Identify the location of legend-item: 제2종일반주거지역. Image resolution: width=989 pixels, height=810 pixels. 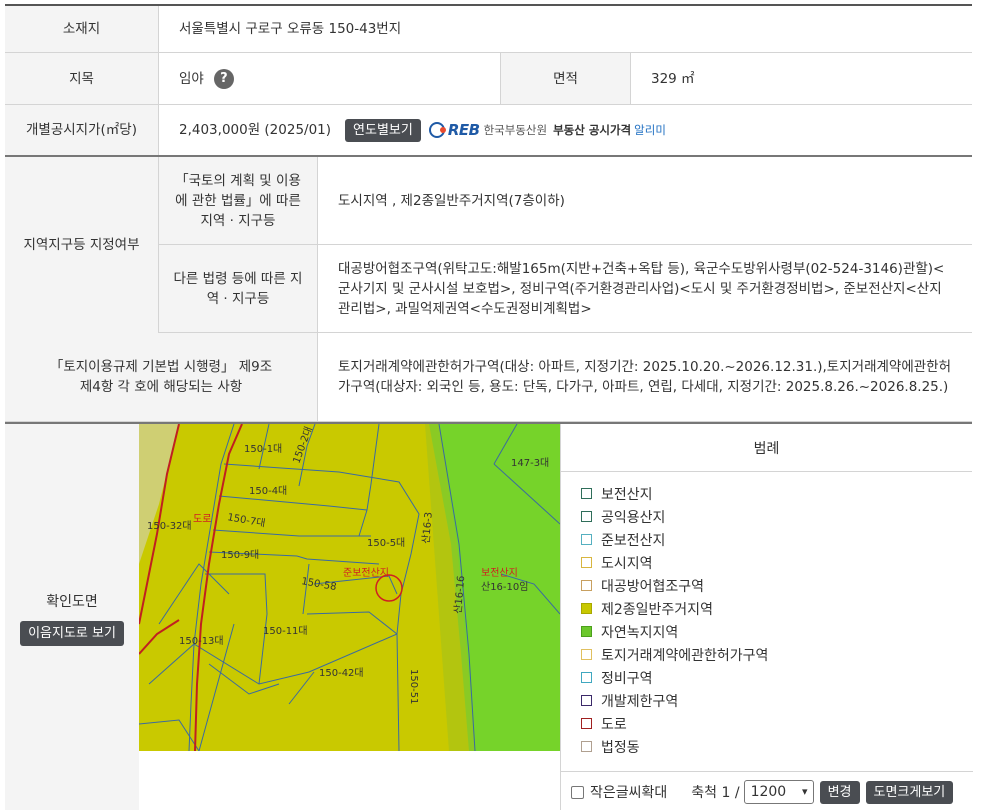
(776, 608).